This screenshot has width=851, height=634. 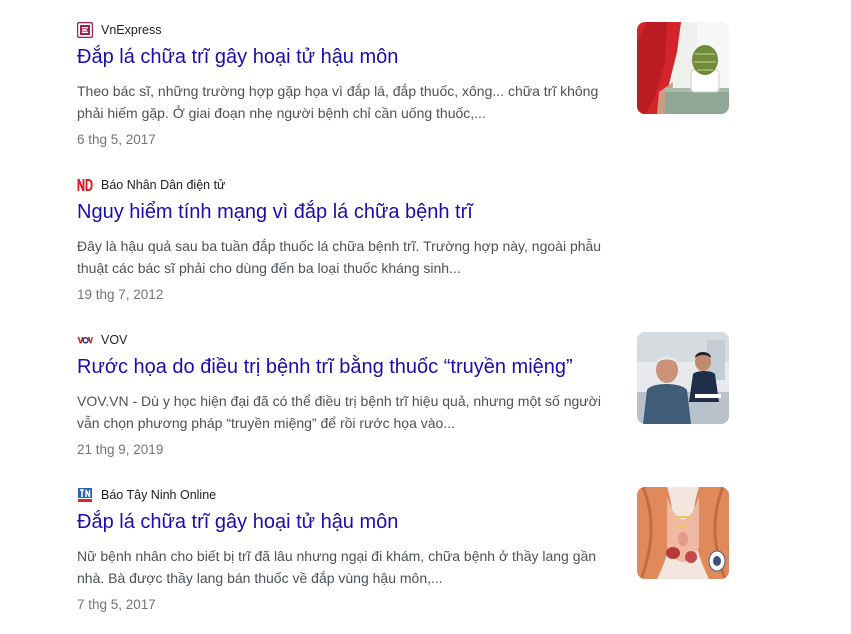 What do you see at coordinates (131, 30) in the screenshot?
I see `result-source-name: VnExpress` at bounding box center [131, 30].